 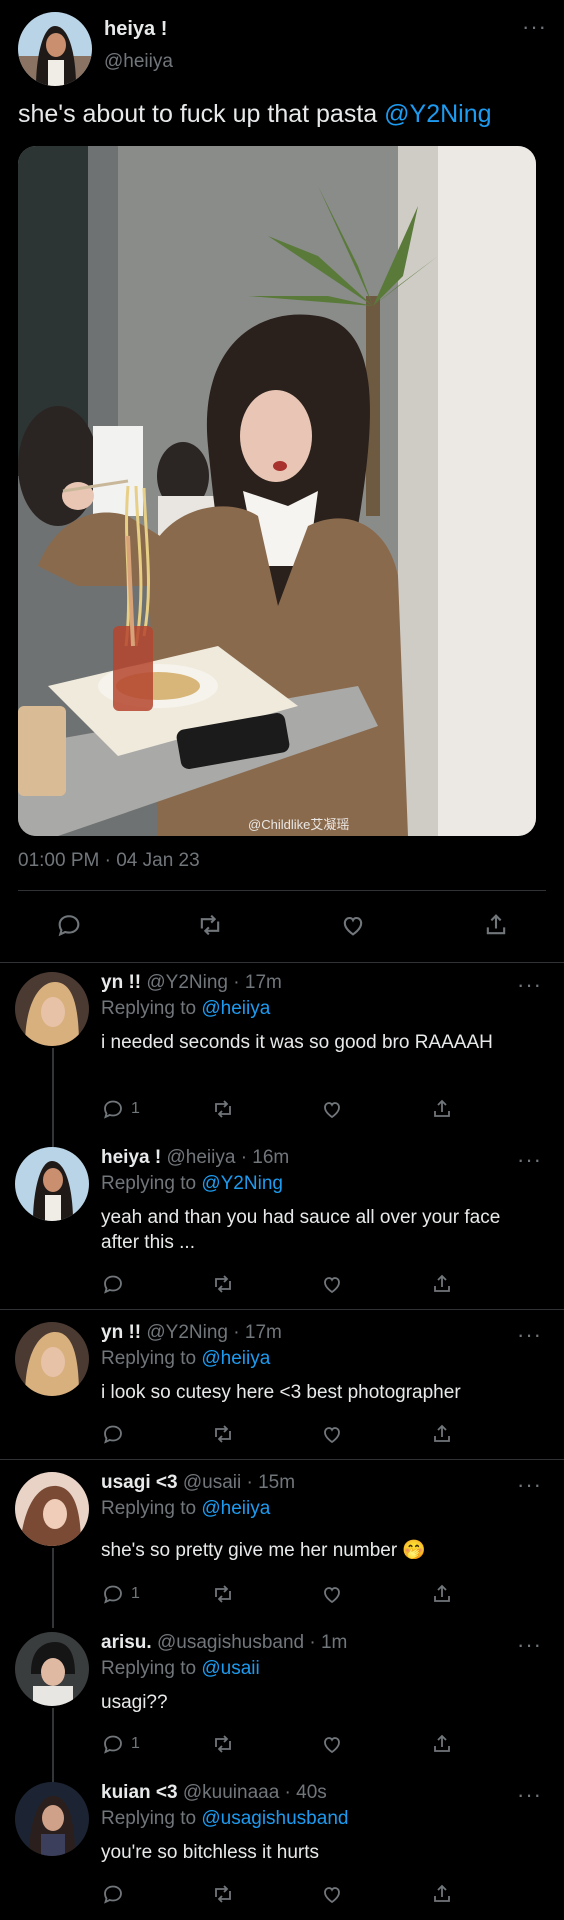 I want to click on reply-header: arisu. @usagishusband · 1m, so click(x=224, y=1643).